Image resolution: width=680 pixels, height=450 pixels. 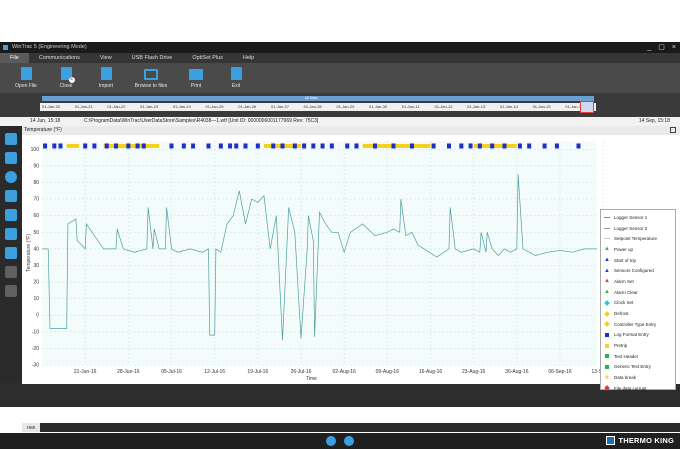 What do you see at coordinates (83, 106) in the screenshot?
I see `timeline-tick-label: 01-Jan-21` at bounding box center [83, 106].